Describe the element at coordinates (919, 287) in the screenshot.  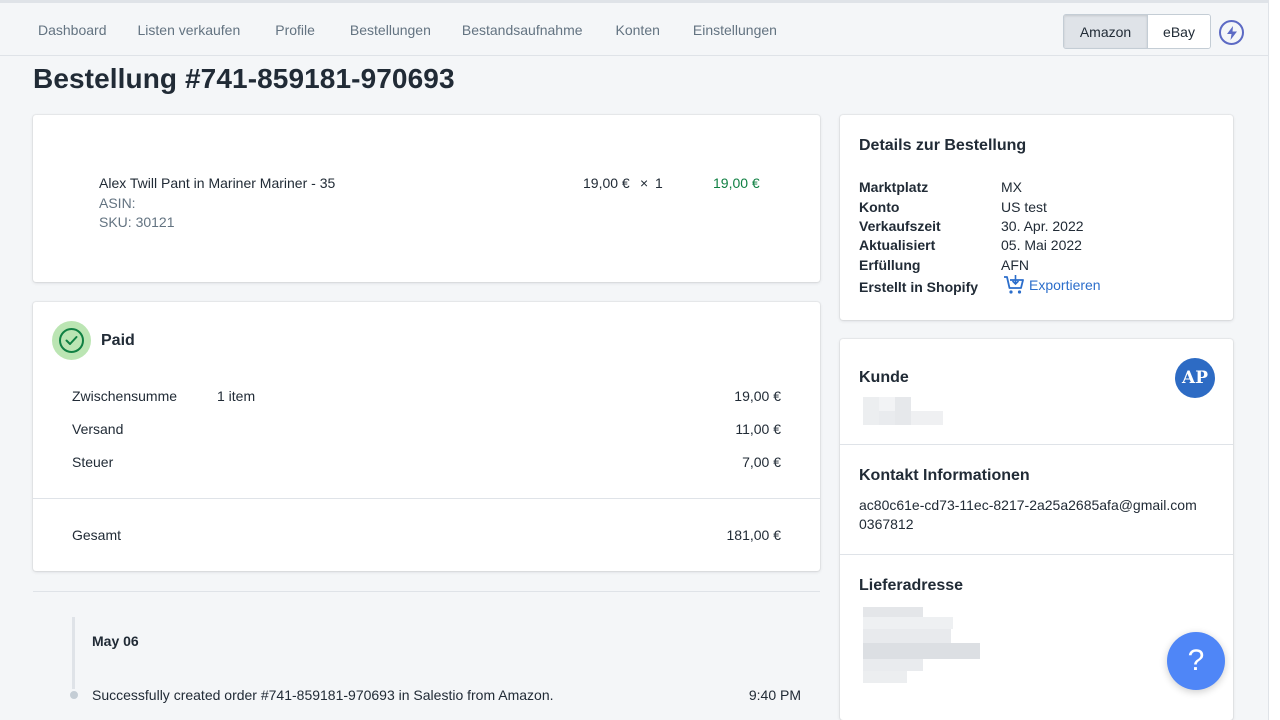
I see `detail-label-shopify: Erstellt in Shopify` at that location.